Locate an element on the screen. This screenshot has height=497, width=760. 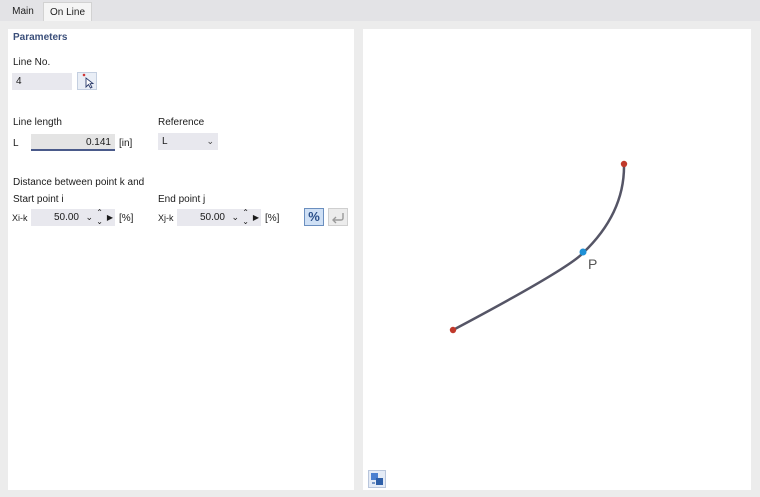
percent-toggle-button: % is located at coordinates (314, 217).